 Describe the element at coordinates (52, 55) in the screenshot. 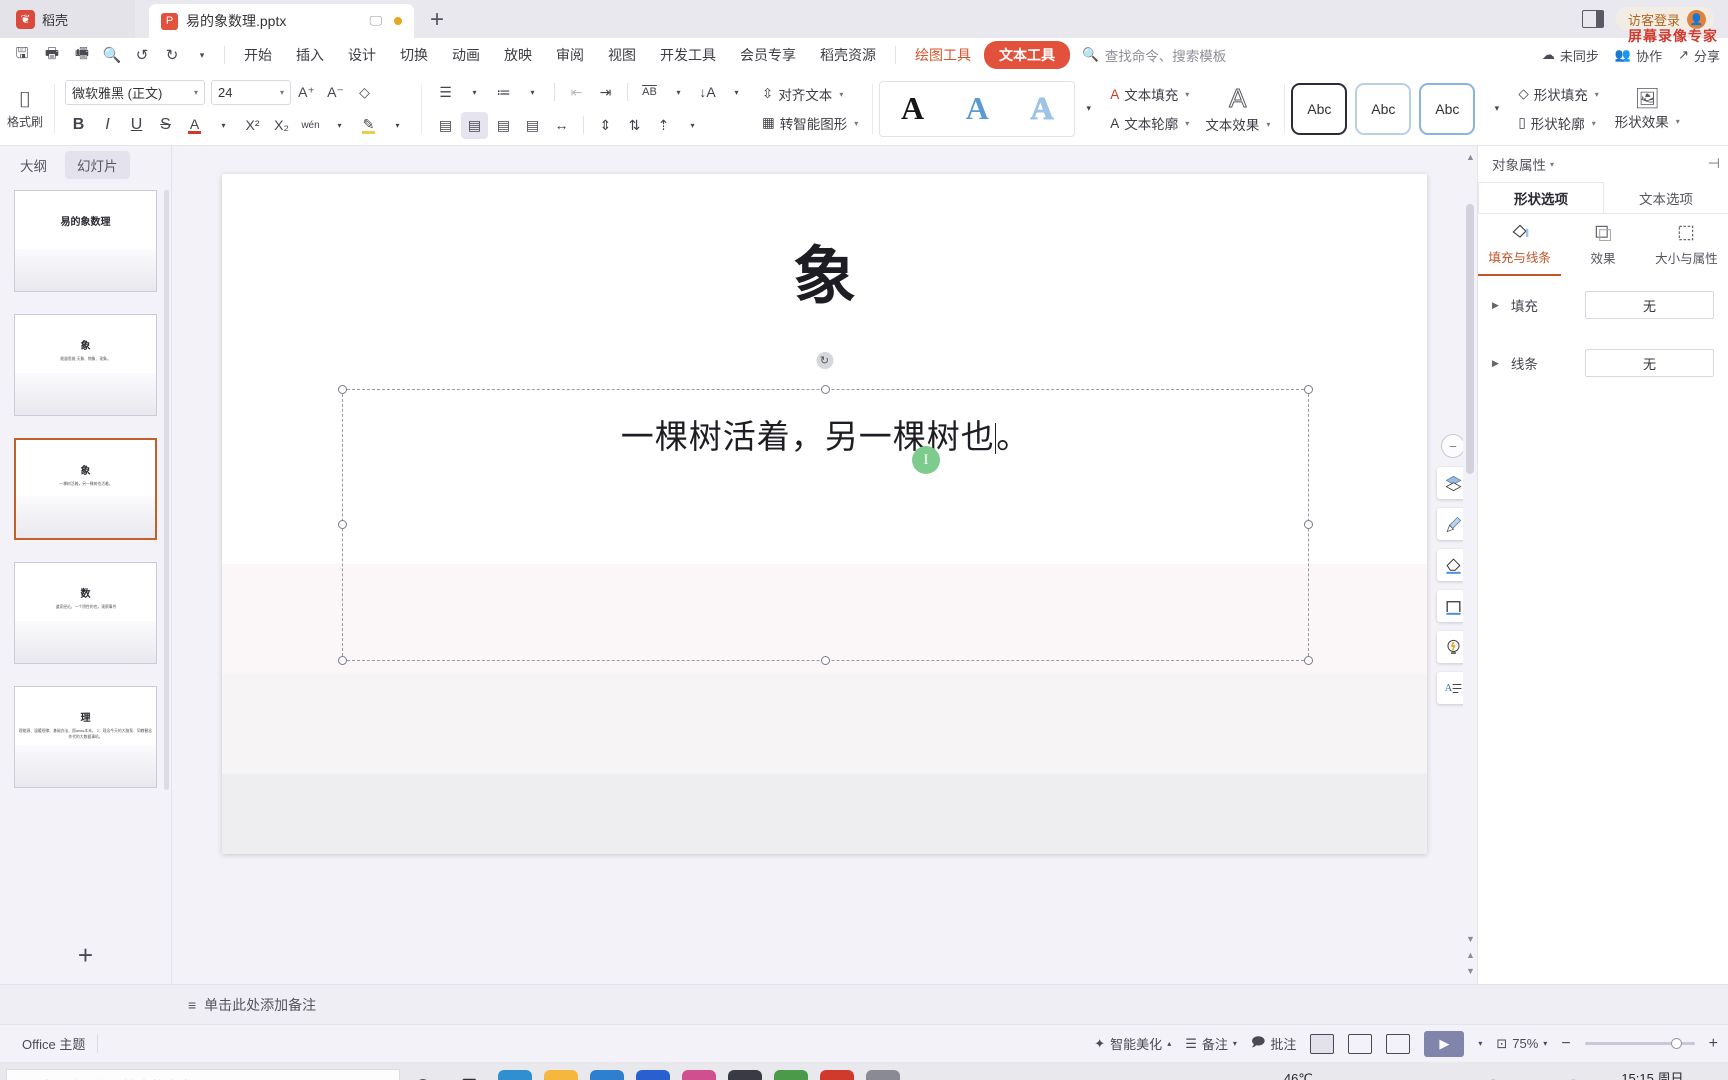

I see `print-icon: 🖶` at that location.